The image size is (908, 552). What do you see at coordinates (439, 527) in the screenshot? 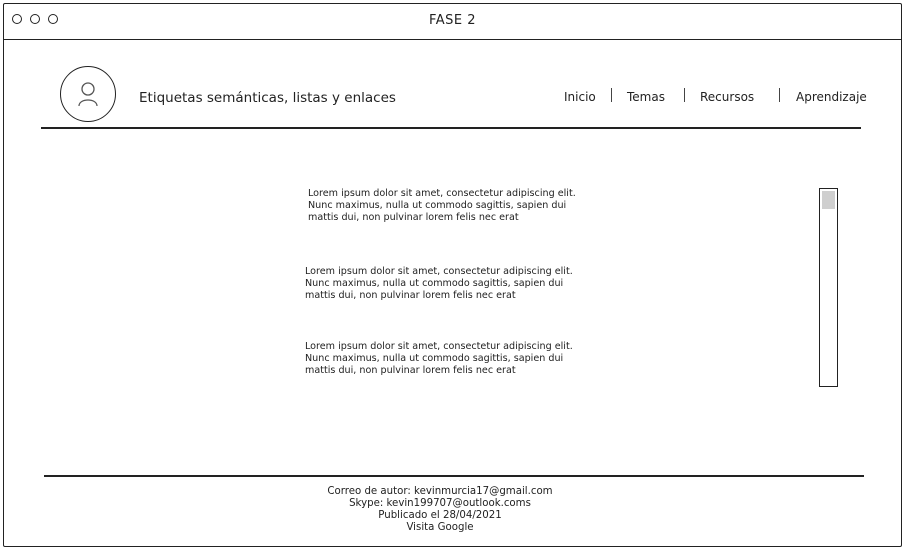
I see `footer-google-link: Visita Google` at bounding box center [439, 527].